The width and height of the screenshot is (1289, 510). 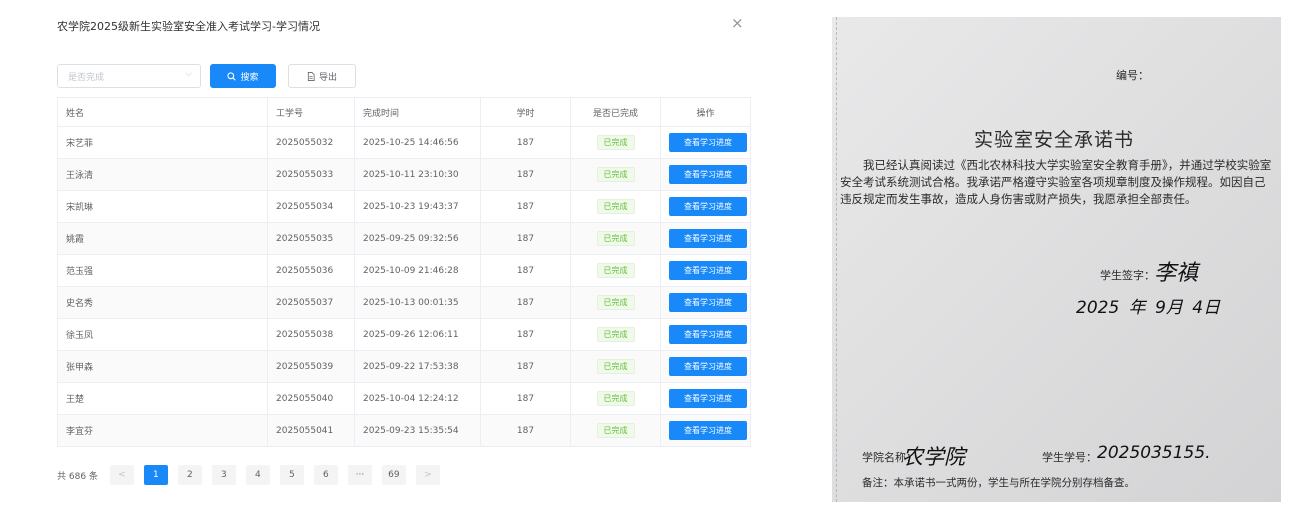 I want to click on close-icon: ×, so click(x=737, y=23).